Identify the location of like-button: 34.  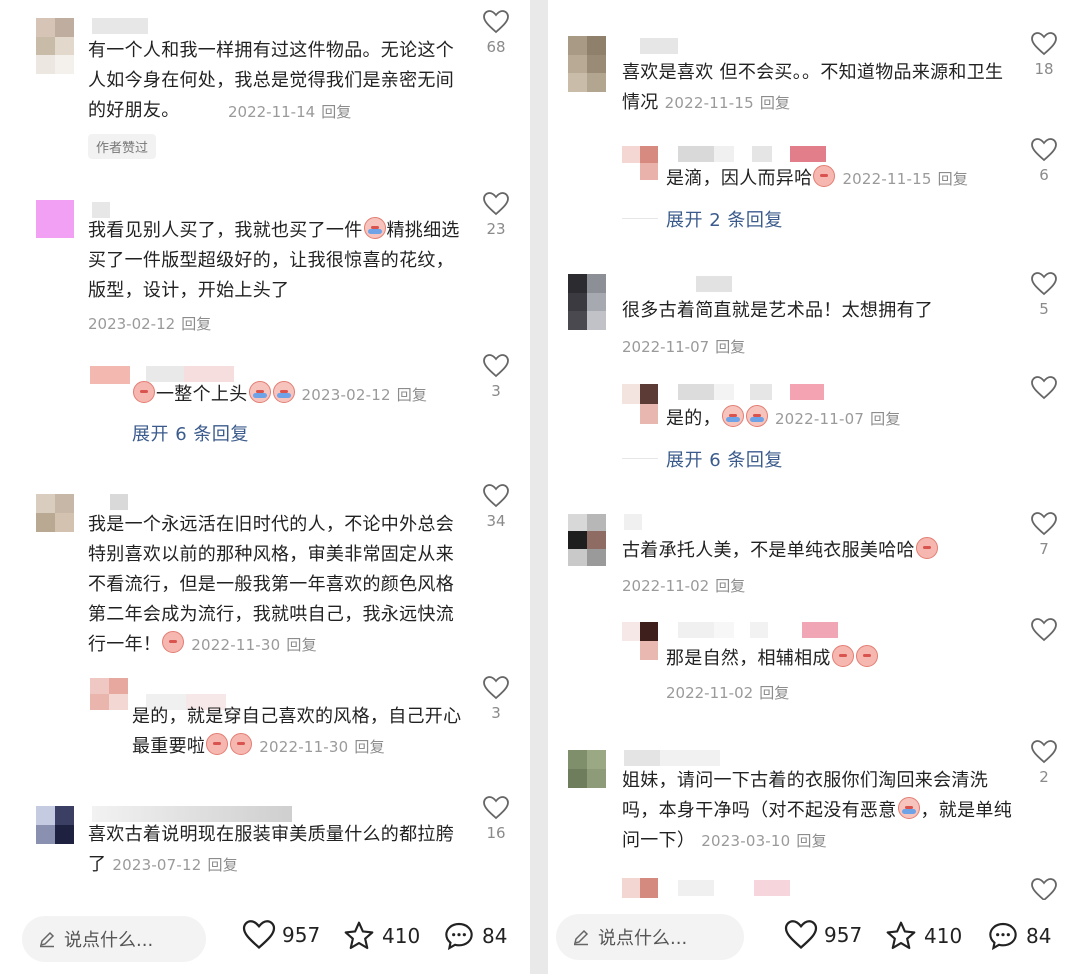
(496, 507).